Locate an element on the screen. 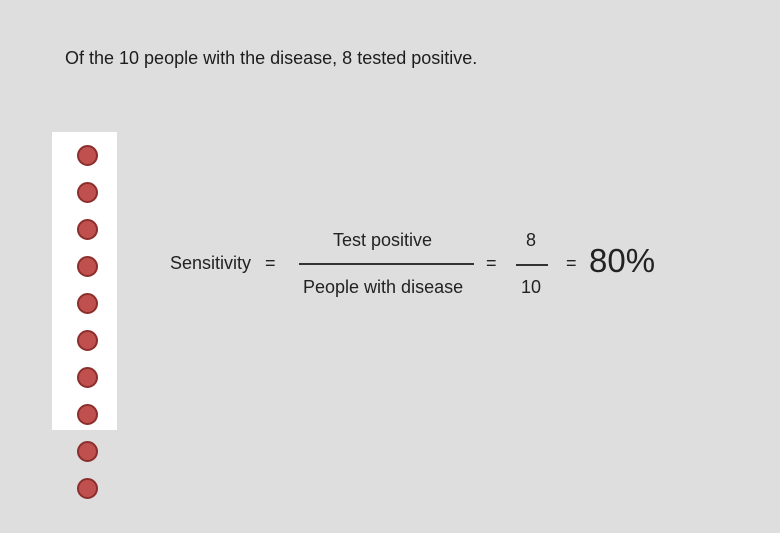  result-value: 80% is located at coordinates (622, 260).